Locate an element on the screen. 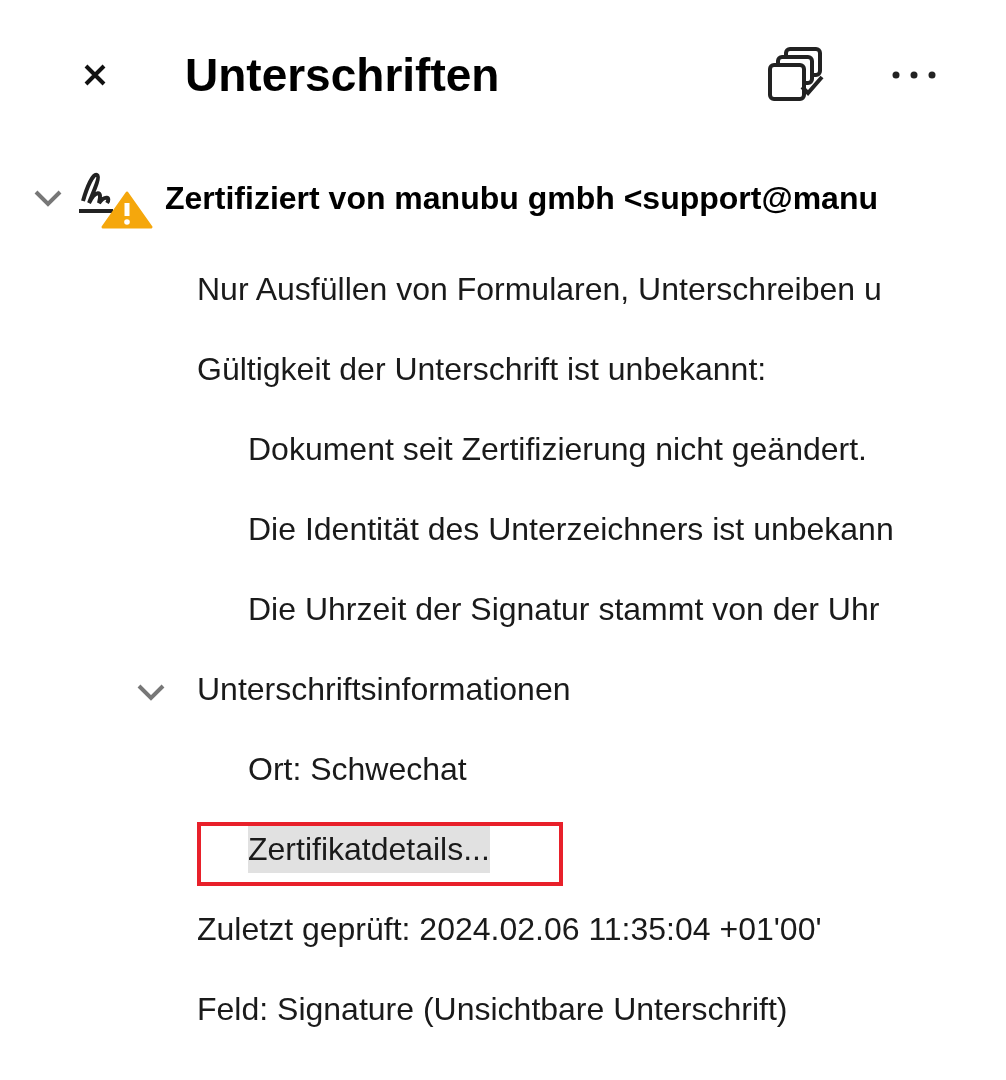 This screenshot has height=1080, width=1006. info-text: Die Identität des Unterzeichners ist unbekann is located at coordinates (571, 529).